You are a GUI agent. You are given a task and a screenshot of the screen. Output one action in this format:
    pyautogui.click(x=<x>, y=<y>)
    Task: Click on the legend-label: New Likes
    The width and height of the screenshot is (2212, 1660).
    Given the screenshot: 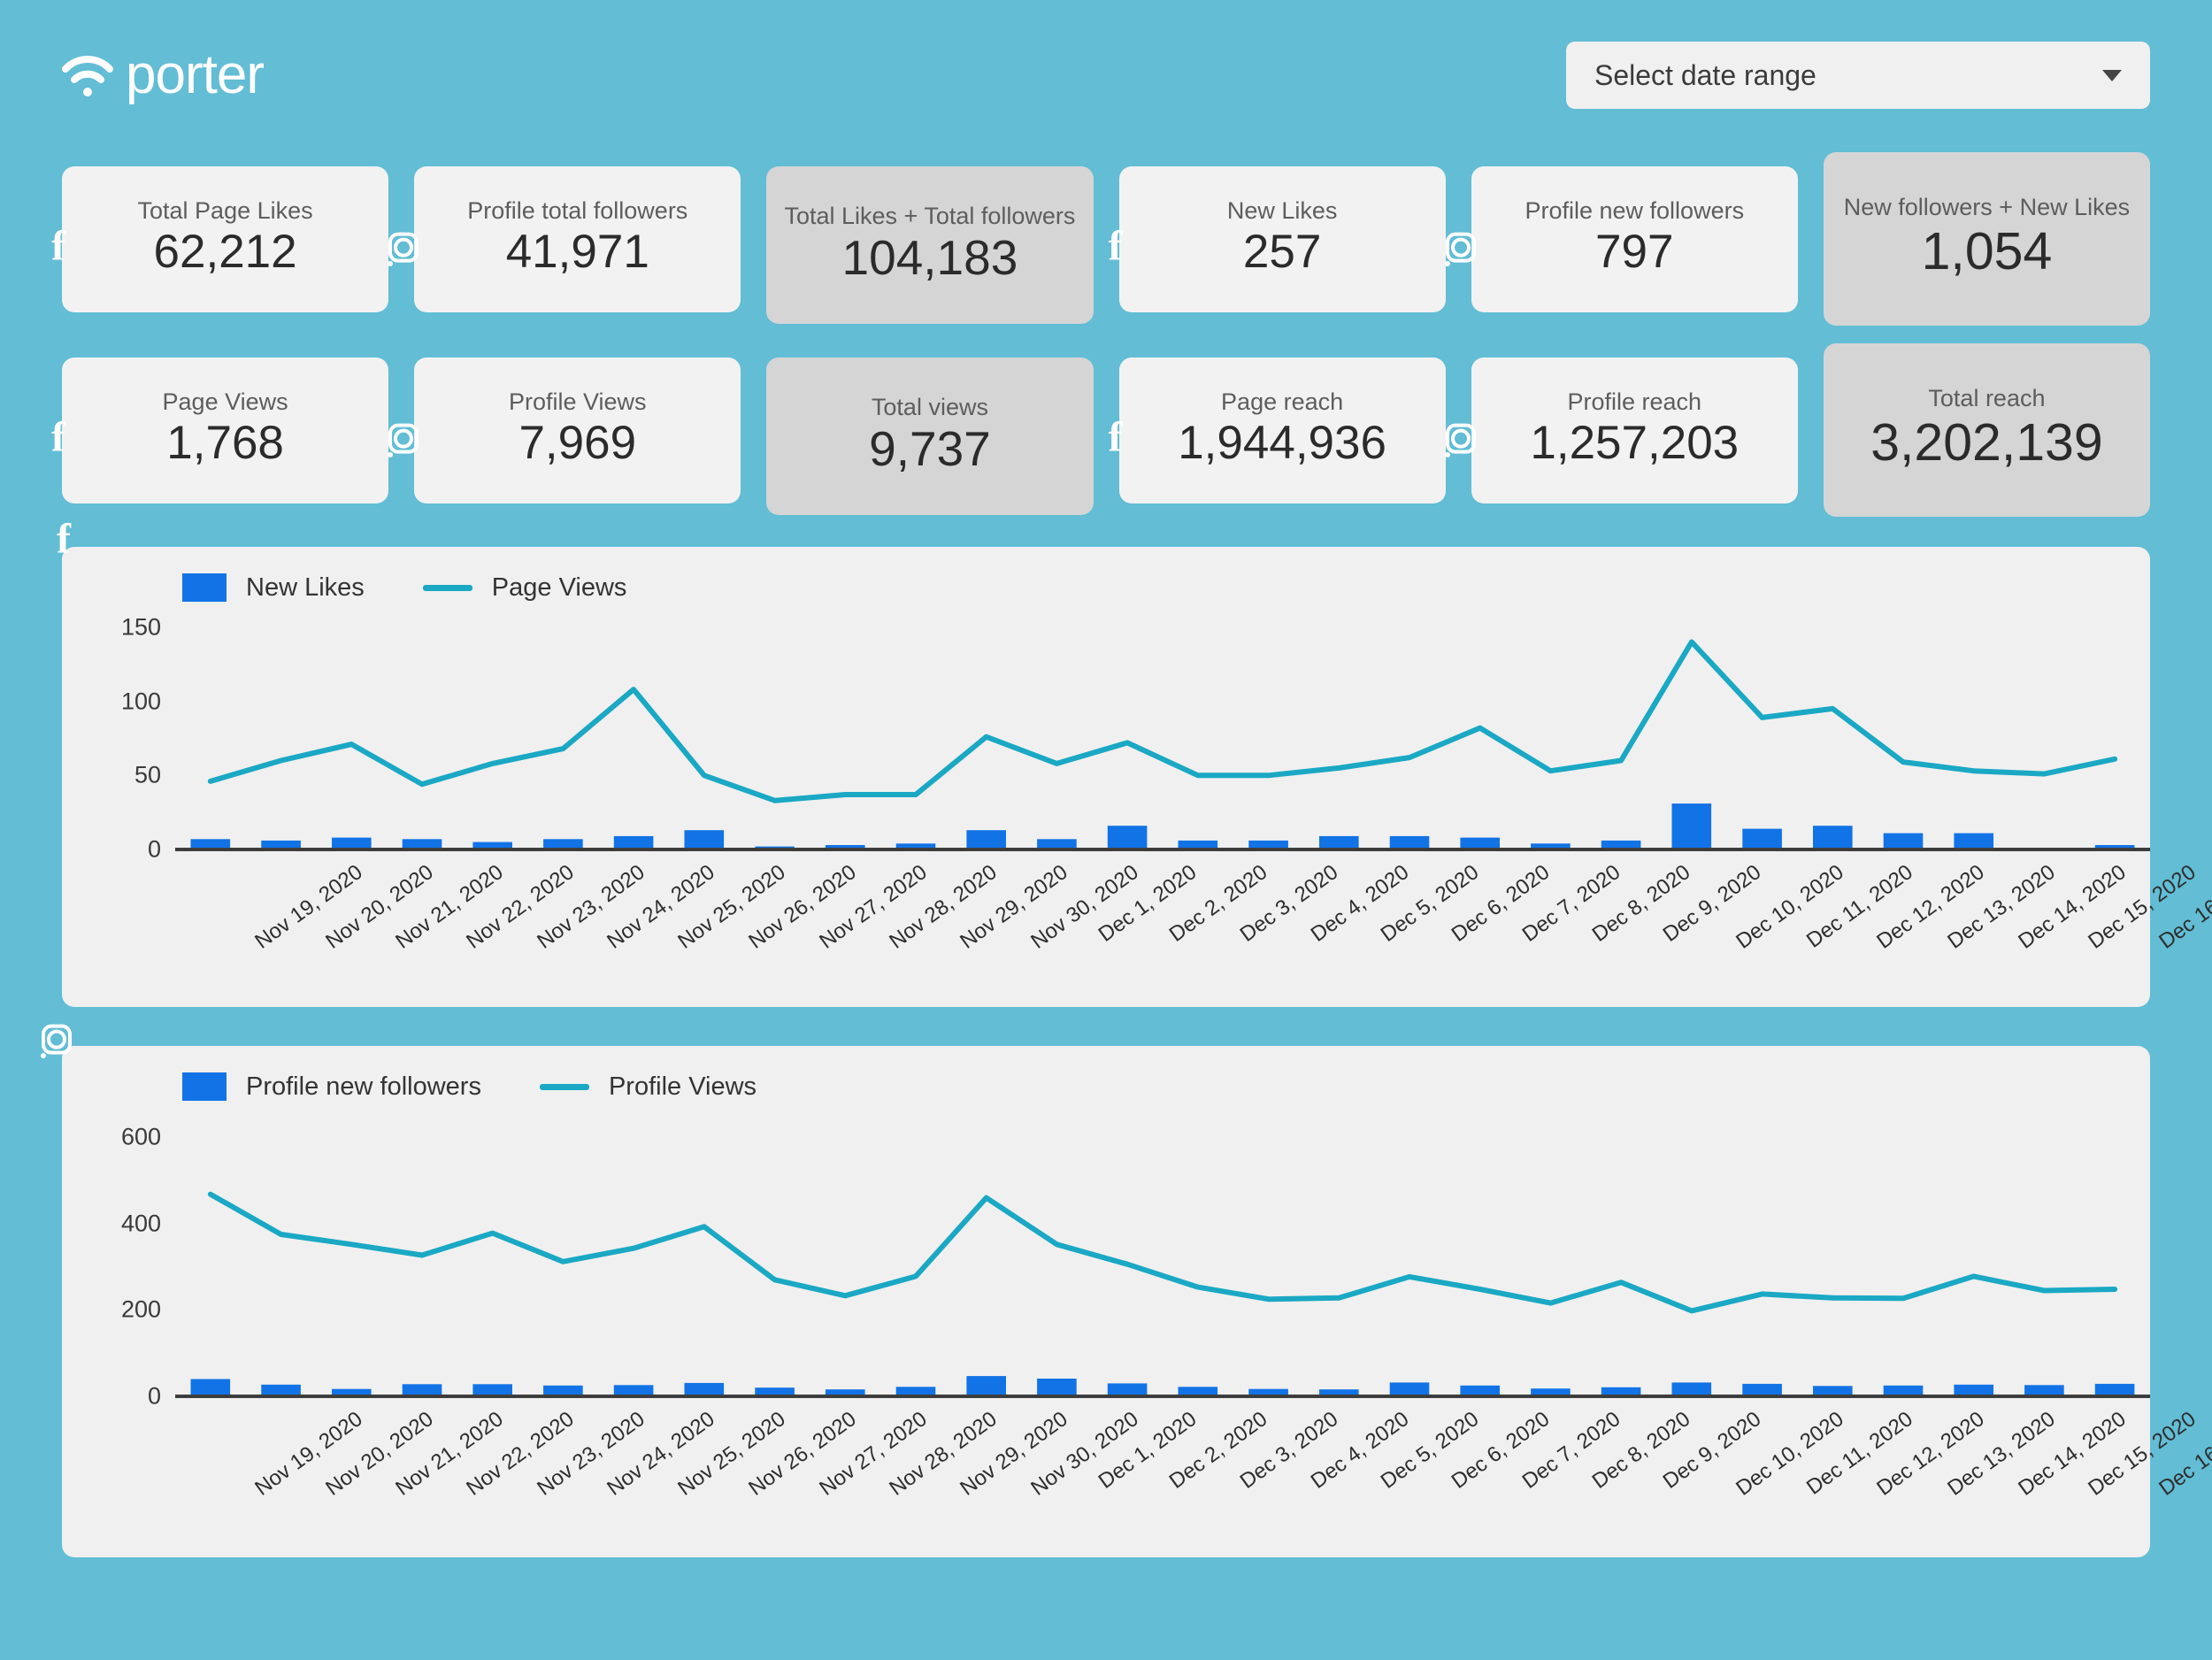 What is the action you would take?
    pyautogui.click(x=305, y=587)
    